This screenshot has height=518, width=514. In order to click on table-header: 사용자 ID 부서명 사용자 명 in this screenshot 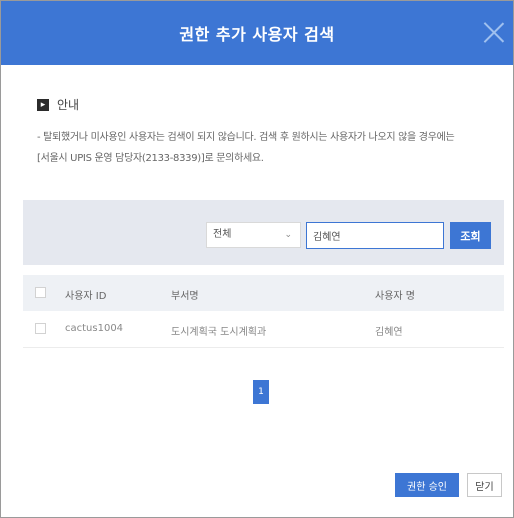, I will do `click(263, 293)`.